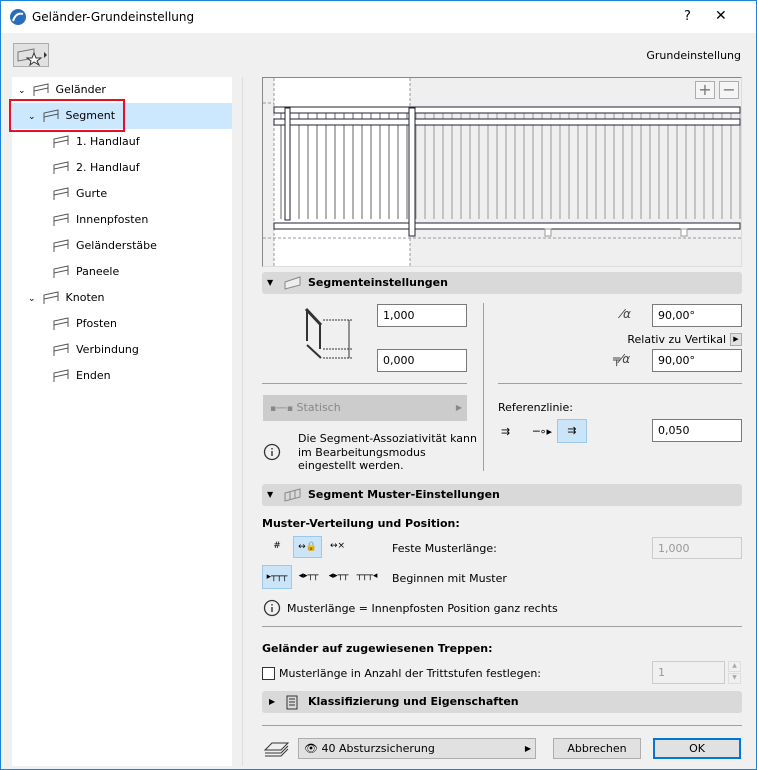  I want to click on pattern-count-button: #, so click(277, 547).